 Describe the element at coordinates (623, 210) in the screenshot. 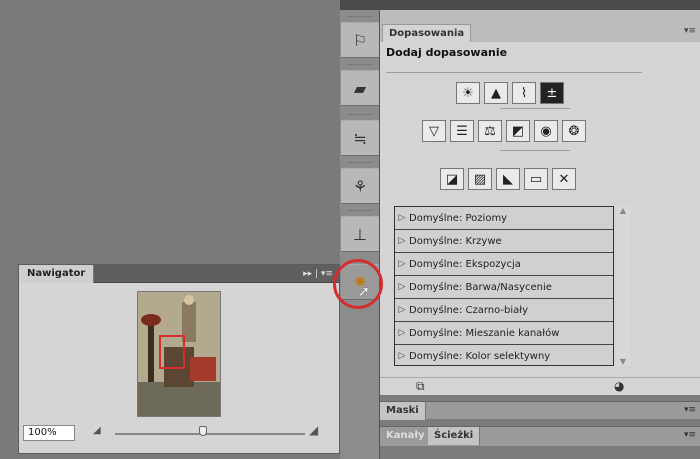

I see `scroll-up-icon: ▲` at that location.